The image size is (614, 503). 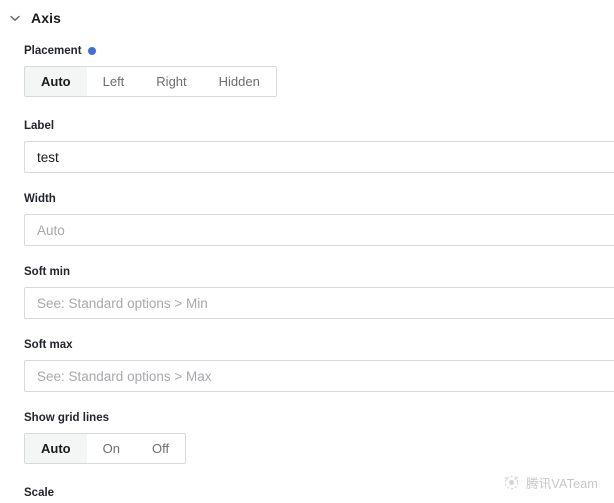 What do you see at coordinates (111, 448) in the screenshot?
I see `show-grid-lines-option-on: On` at bounding box center [111, 448].